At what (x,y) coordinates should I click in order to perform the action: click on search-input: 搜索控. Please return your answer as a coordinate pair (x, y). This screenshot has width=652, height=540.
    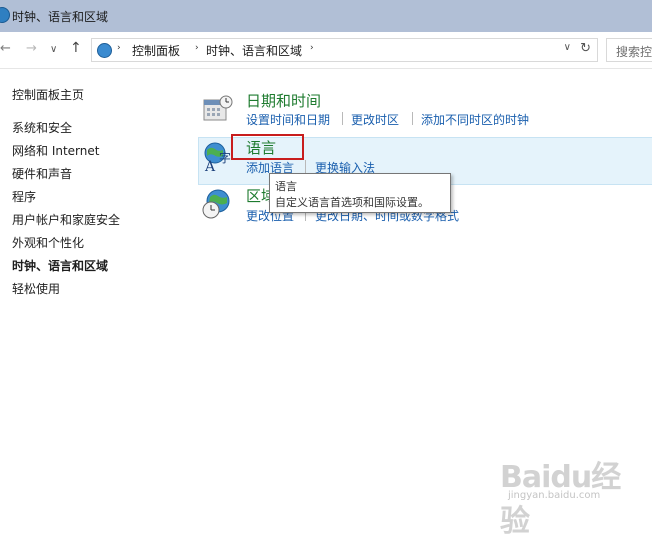
    Looking at the image, I should click on (634, 51).